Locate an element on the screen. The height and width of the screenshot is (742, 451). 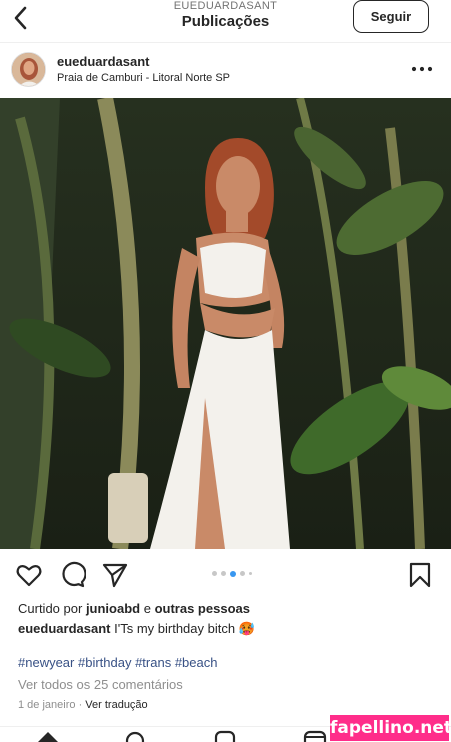
translate-link: Ver tradução is located at coordinates (116, 705).